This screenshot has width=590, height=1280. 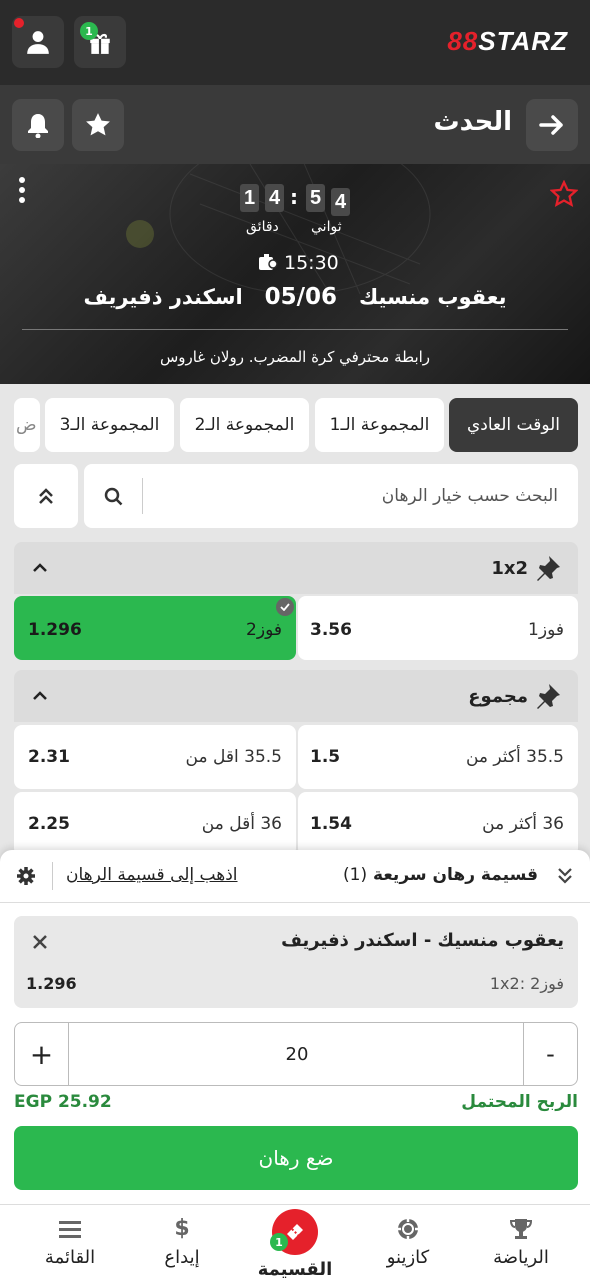 What do you see at coordinates (408, 1229) in the screenshot?
I see `casino-chip-icon` at bounding box center [408, 1229].